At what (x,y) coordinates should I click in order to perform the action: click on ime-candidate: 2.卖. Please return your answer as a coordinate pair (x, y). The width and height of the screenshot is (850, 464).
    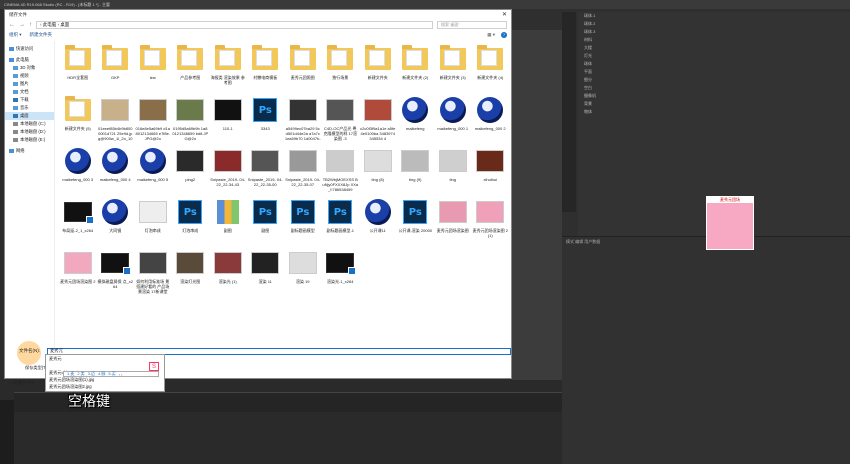
    Looking at the image, I should click on (80, 374).